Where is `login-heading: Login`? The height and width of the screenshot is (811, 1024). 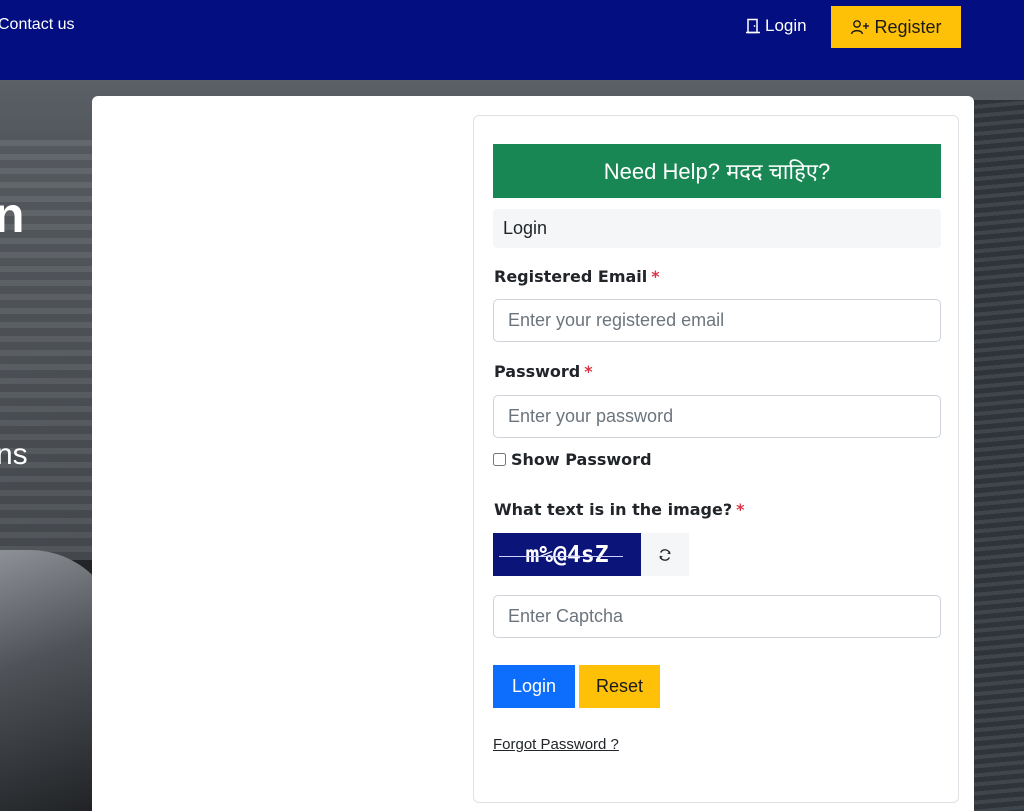 login-heading: Login is located at coordinates (717, 228).